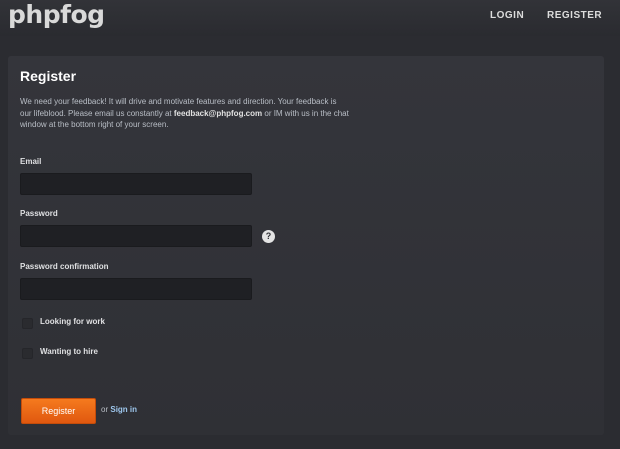  I want to click on looking-for-work-checkbox, so click(27, 323).